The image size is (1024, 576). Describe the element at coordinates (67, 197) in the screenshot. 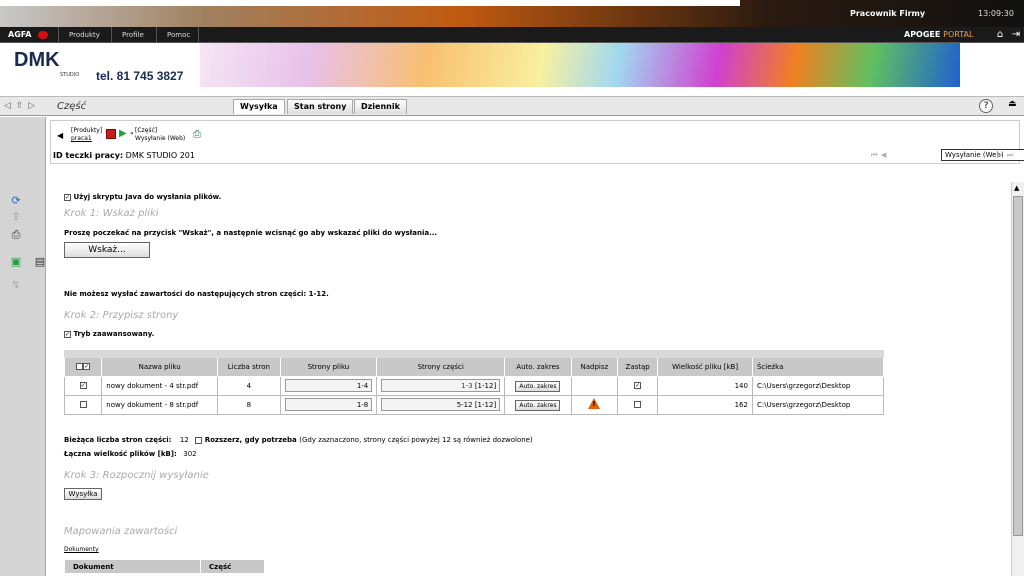

I see `java-checkbox: ✓` at that location.